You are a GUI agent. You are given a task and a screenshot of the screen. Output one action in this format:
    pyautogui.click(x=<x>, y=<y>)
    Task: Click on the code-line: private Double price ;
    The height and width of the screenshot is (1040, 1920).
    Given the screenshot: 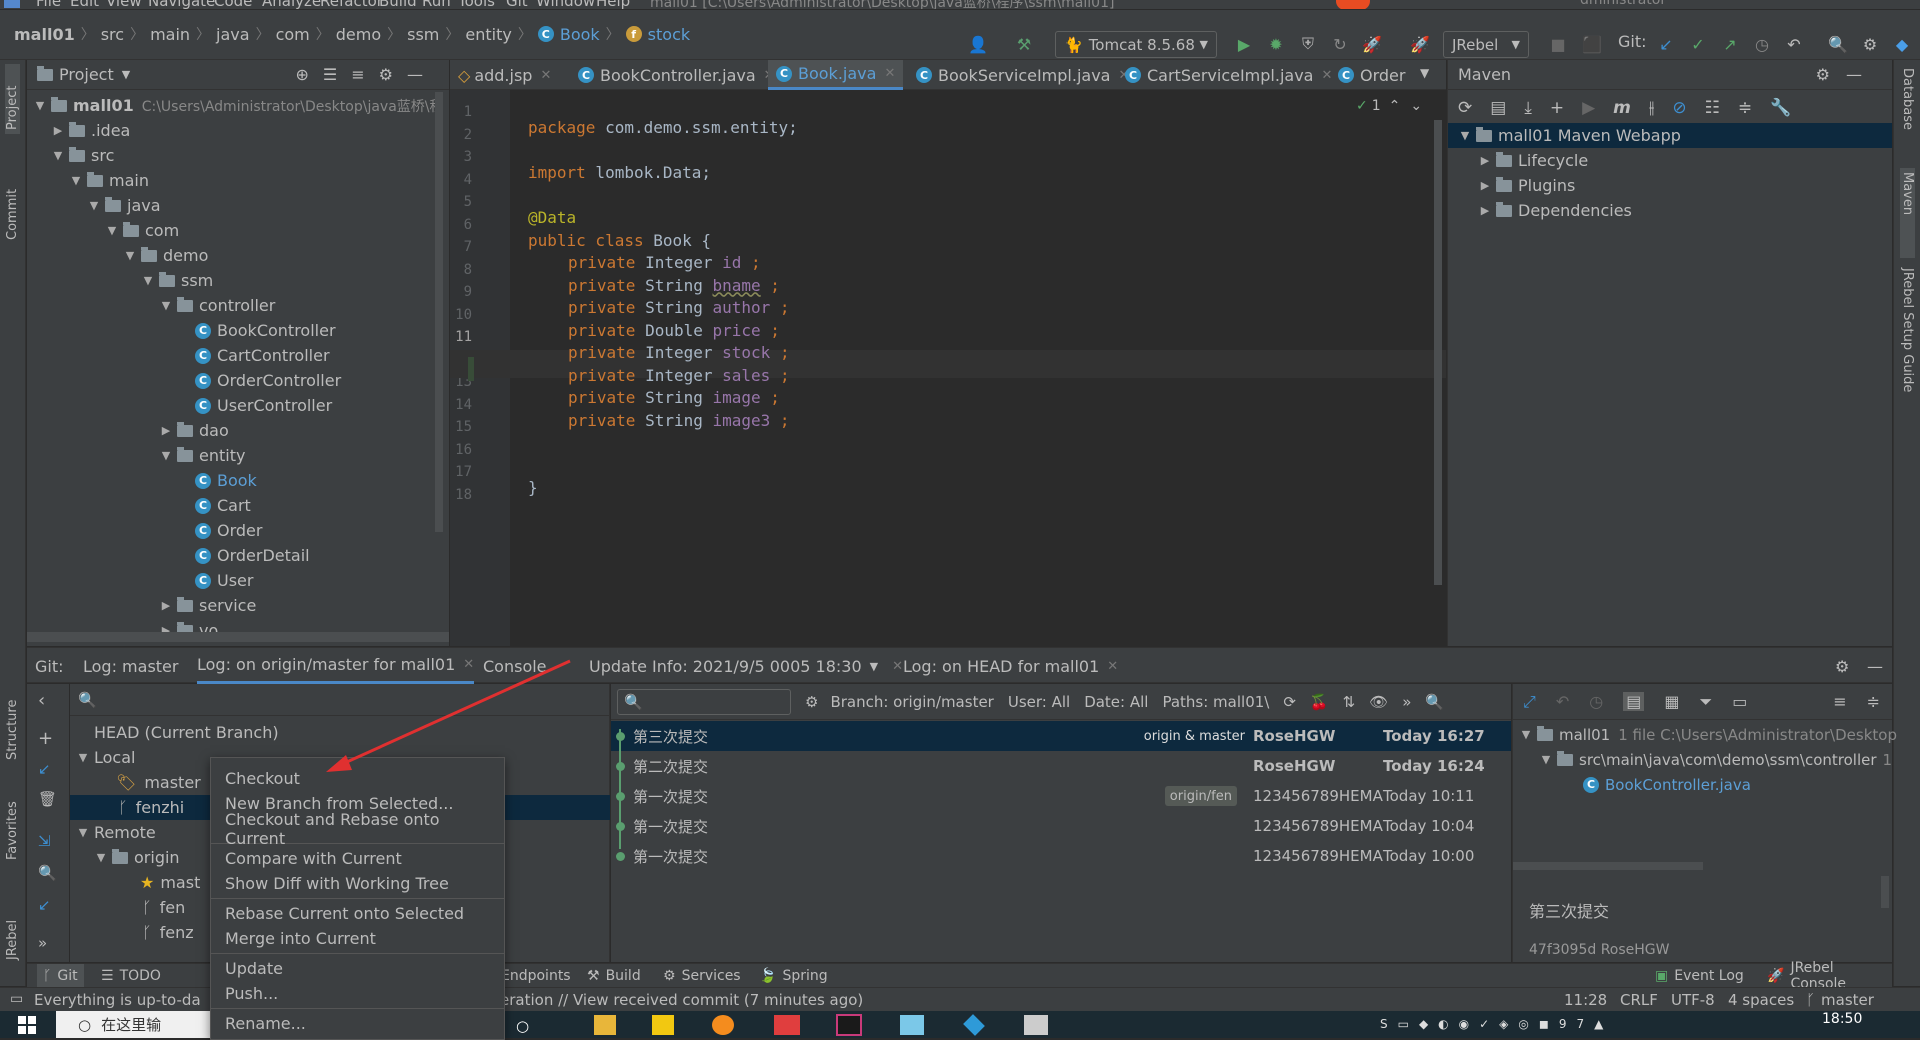 What is the action you would take?
    pyautogui.click(x=674, y=330)
    